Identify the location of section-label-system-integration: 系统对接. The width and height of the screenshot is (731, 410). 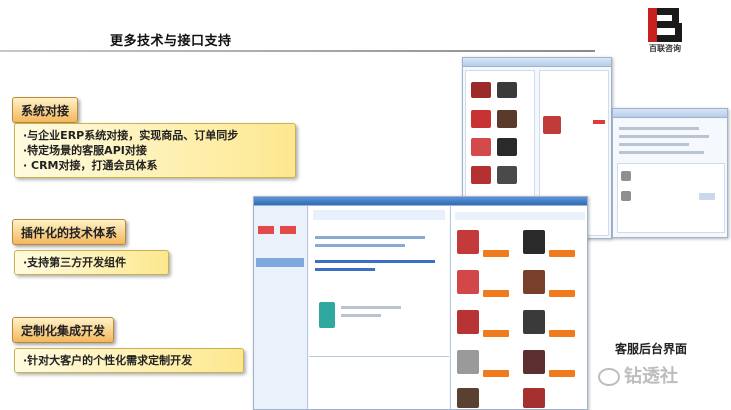
(45, 110).